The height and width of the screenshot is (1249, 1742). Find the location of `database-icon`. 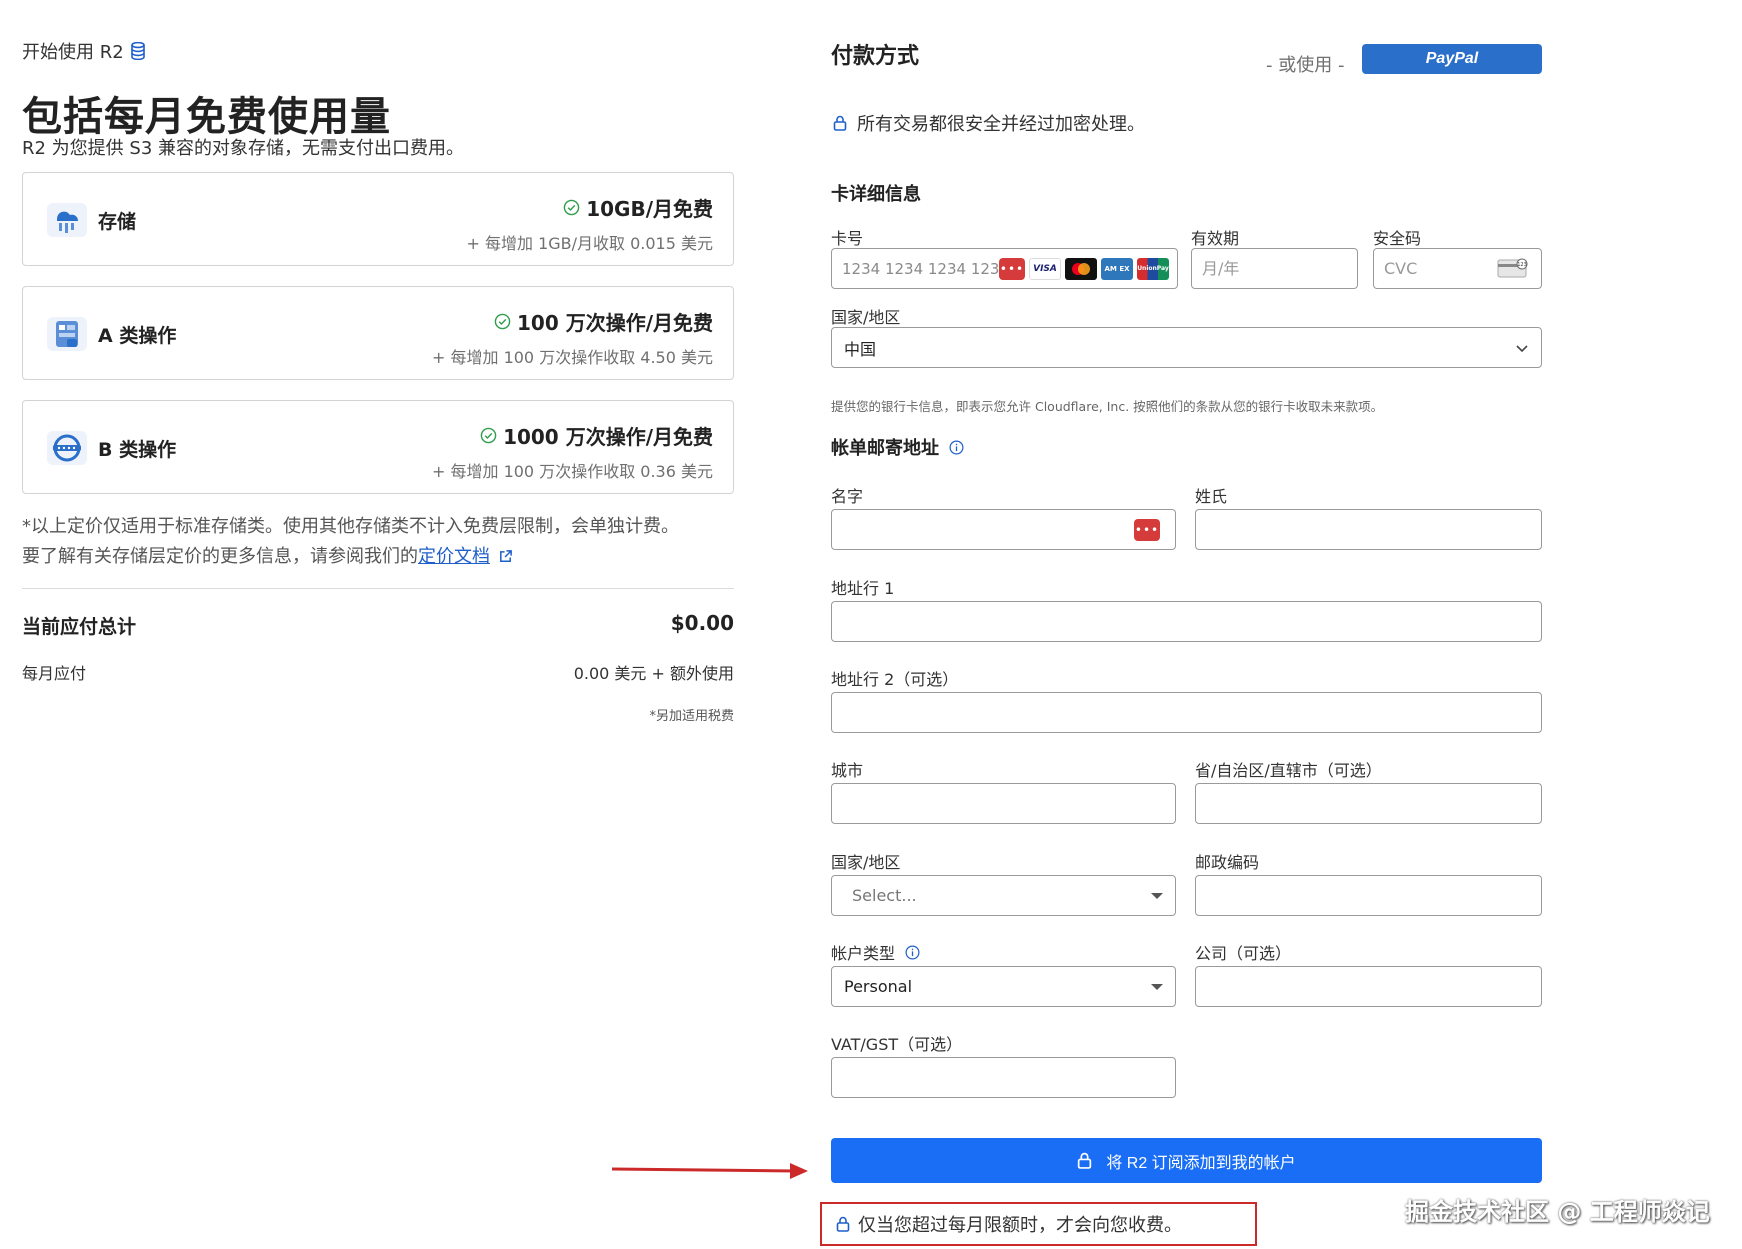

database-icon is located at coordinates (137, 51).